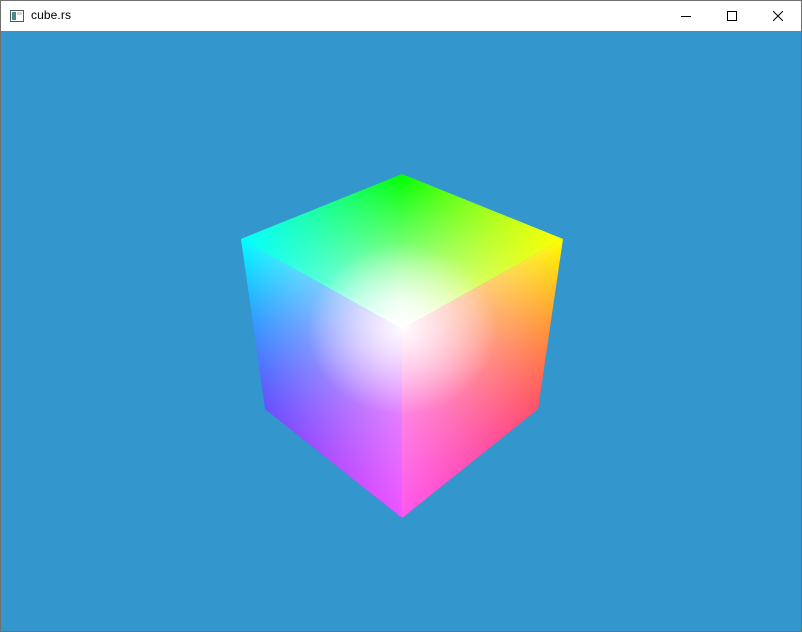 Image resolution: width=802 pixels, height=632 pixels. What do you see at coordinates (17, 15) in the screenshot?
I see `app-window-icon` at bounding box center [17, 15].